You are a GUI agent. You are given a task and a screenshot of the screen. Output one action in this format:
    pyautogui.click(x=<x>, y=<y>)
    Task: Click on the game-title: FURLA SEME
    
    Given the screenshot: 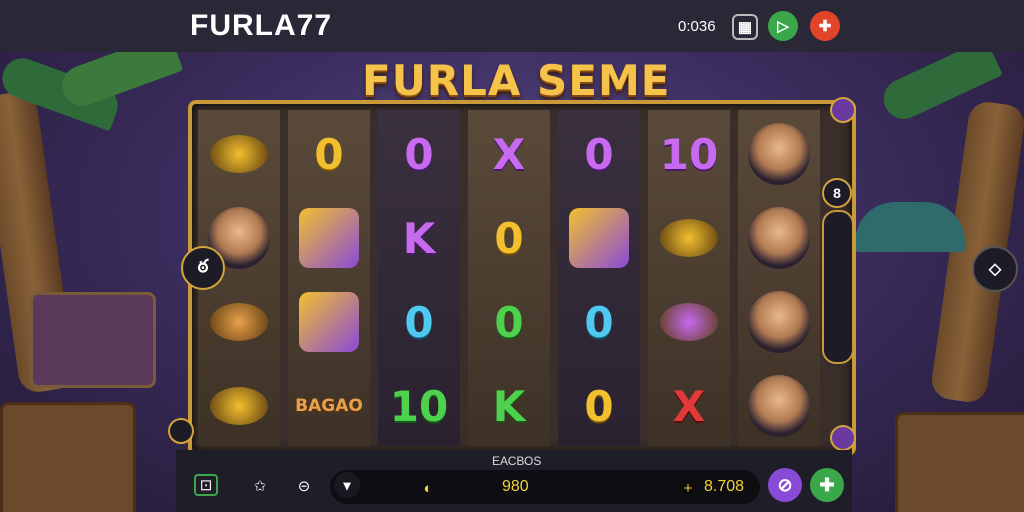 What is the action you would take?
    pyautogui.click(x=516, y=80)
    